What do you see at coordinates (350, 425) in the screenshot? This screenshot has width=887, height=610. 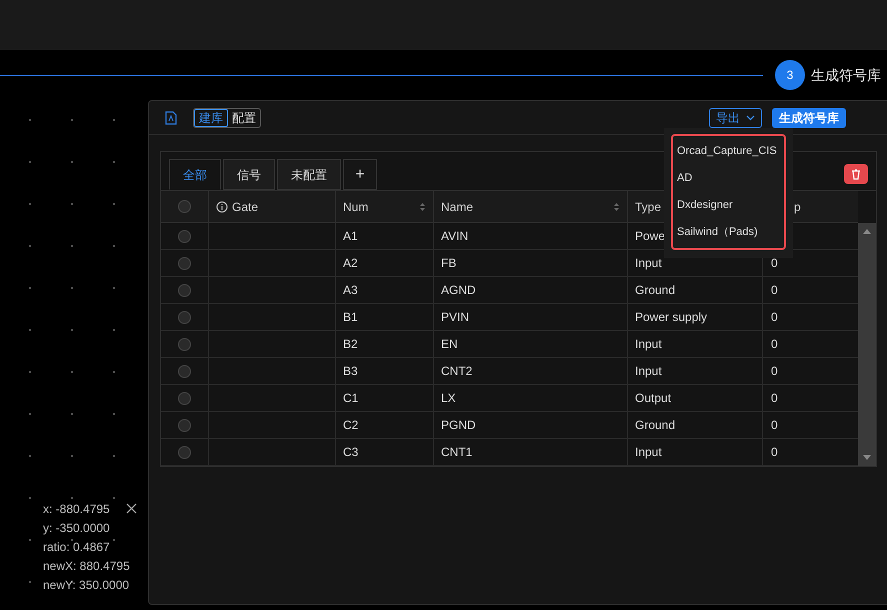 I see `table-cell-text: C2` at bounding box center [350, 425].